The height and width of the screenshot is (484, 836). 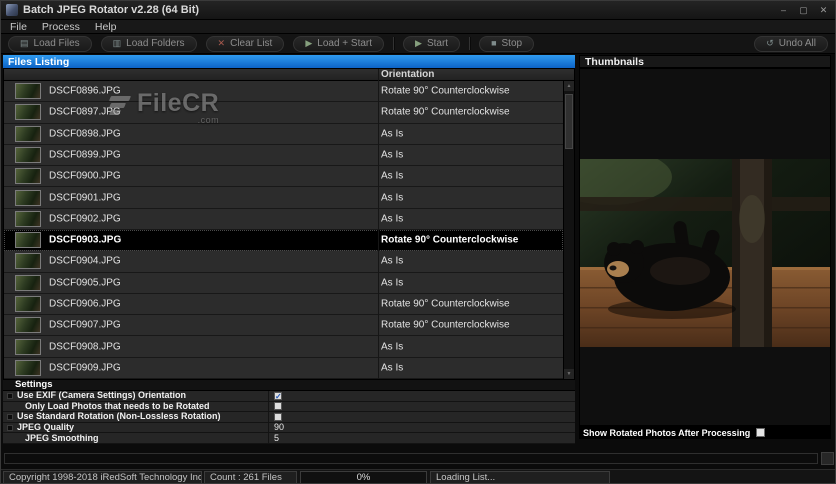 What do you see at coordinates (283, 240) in the screenshot?
I see `file-row: DSCF0903.JPG Rotate 90° Counterclockwise` at bounding box center [283, 240].